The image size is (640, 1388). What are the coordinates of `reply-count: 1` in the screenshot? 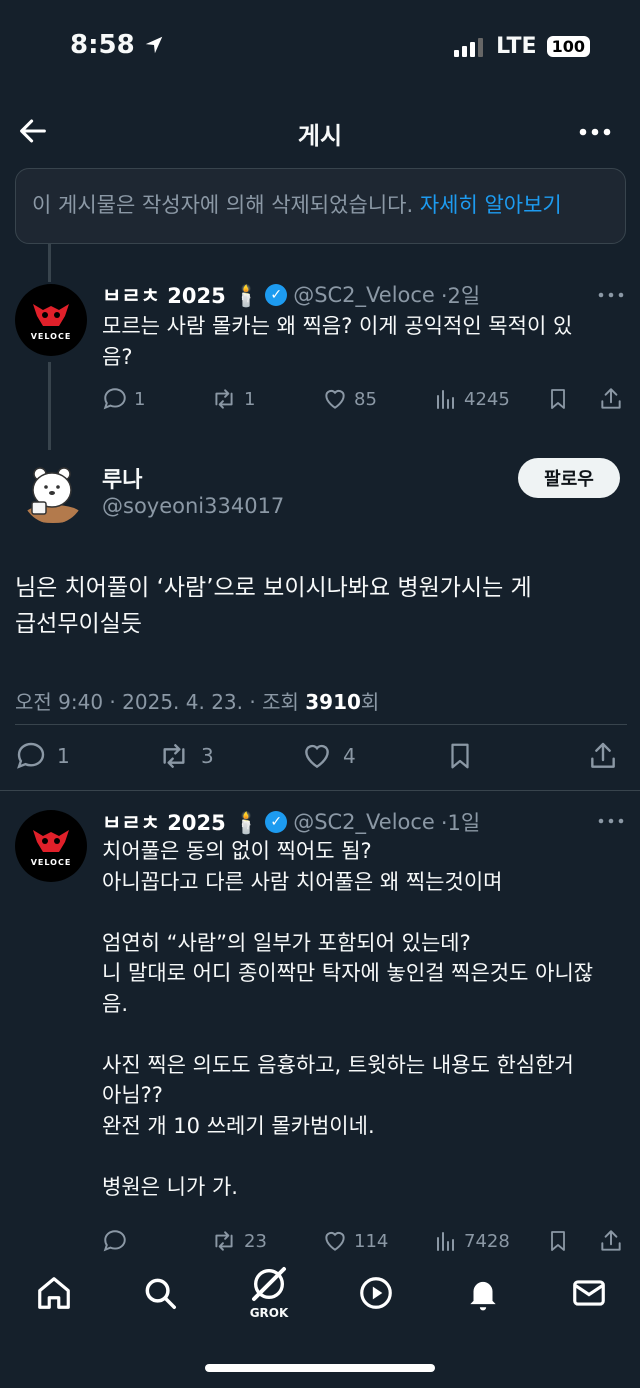 It's located at (63, 756).